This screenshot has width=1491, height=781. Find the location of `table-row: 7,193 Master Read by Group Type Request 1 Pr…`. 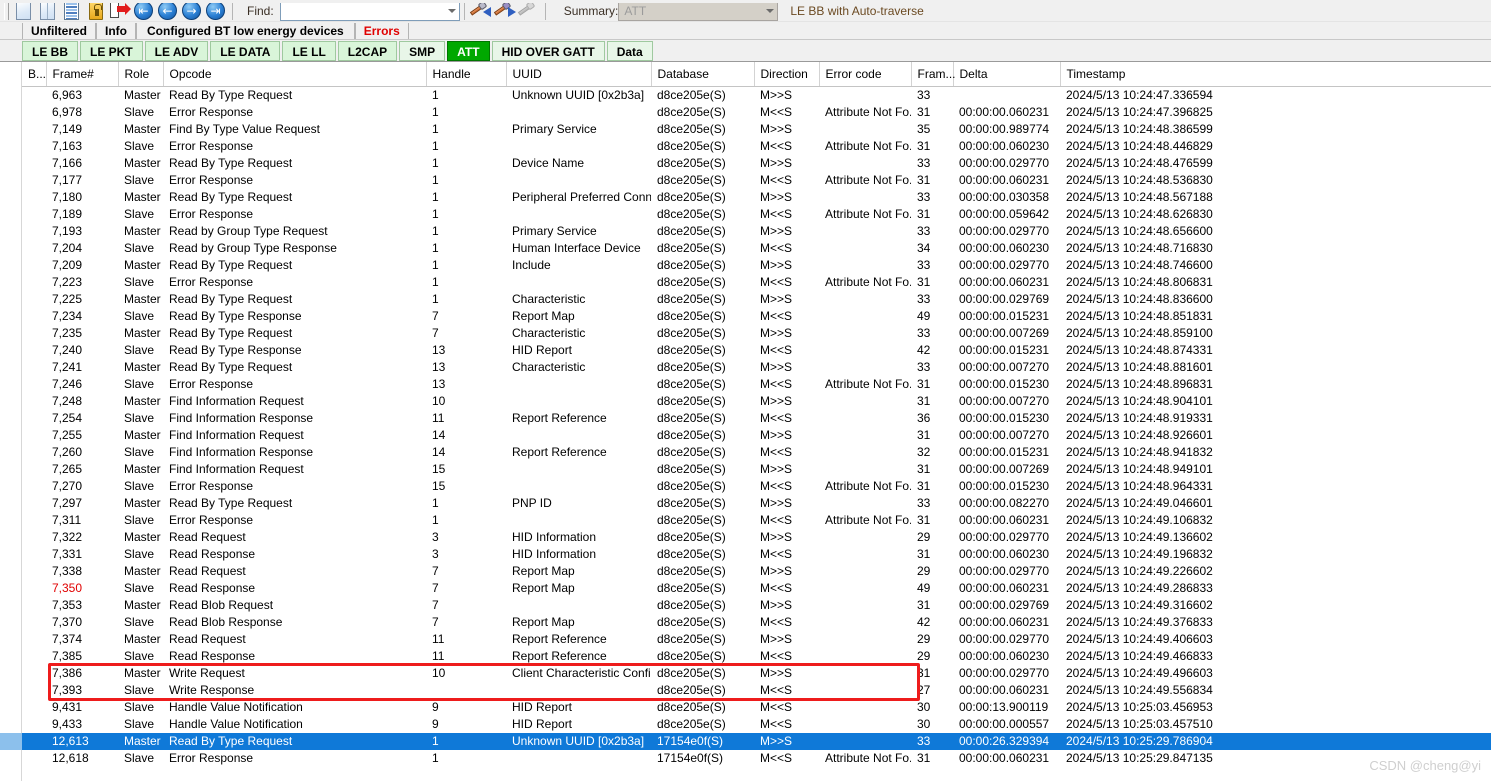

table-row: 7,193 Master Read by Group Type Request 1 Pr… is located at coordinates (756, 231).